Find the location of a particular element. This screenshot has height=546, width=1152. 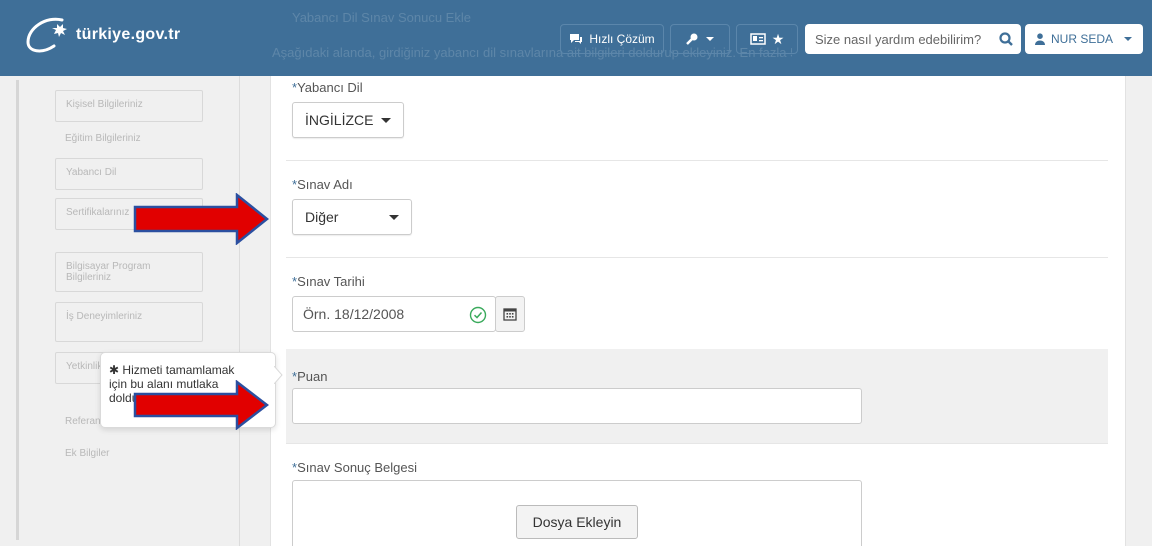

id-card-icon is located at coordinates (757, 39).